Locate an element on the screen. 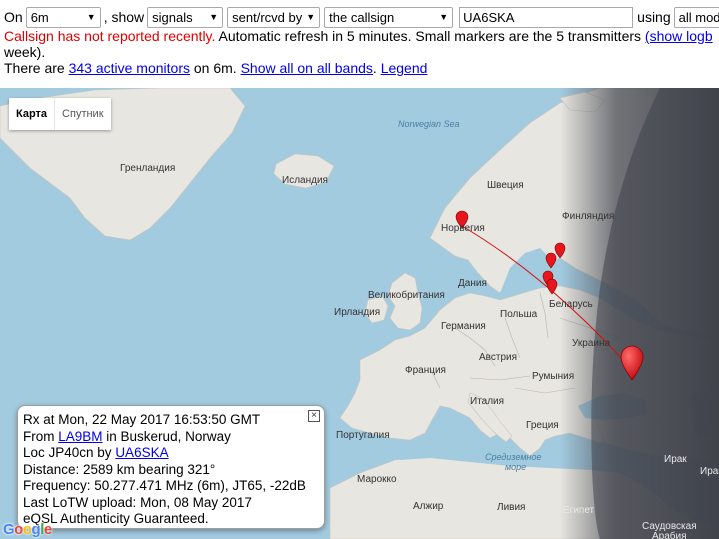 The height and width of the screenshot is (539, 719). loc-prefix: Loc JP40cn by is located at coordinates (69, 452).